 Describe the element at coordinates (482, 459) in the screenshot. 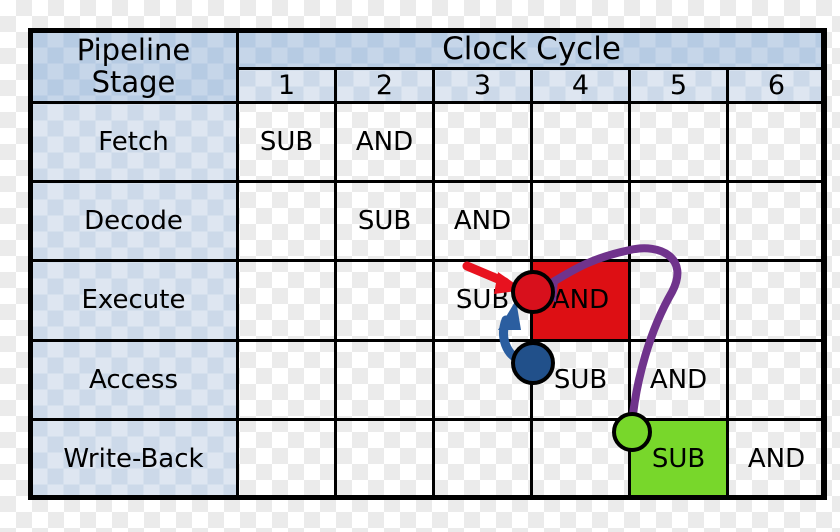

I see `cell-writeback-c3` at that location.